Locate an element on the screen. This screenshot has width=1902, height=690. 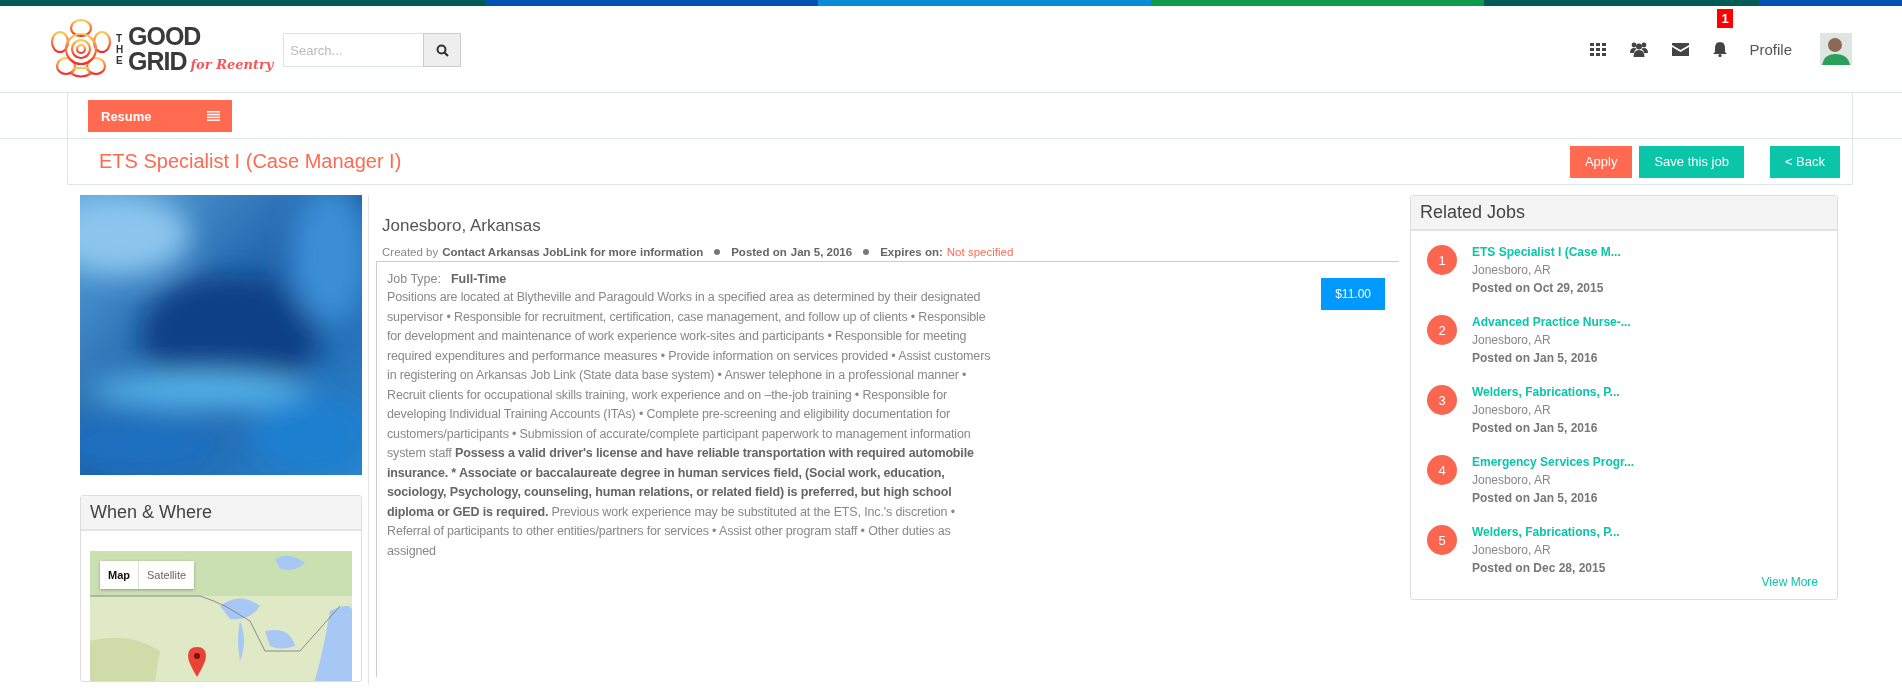
job-type-value: Full-Time is located at coordinates (479, 279).